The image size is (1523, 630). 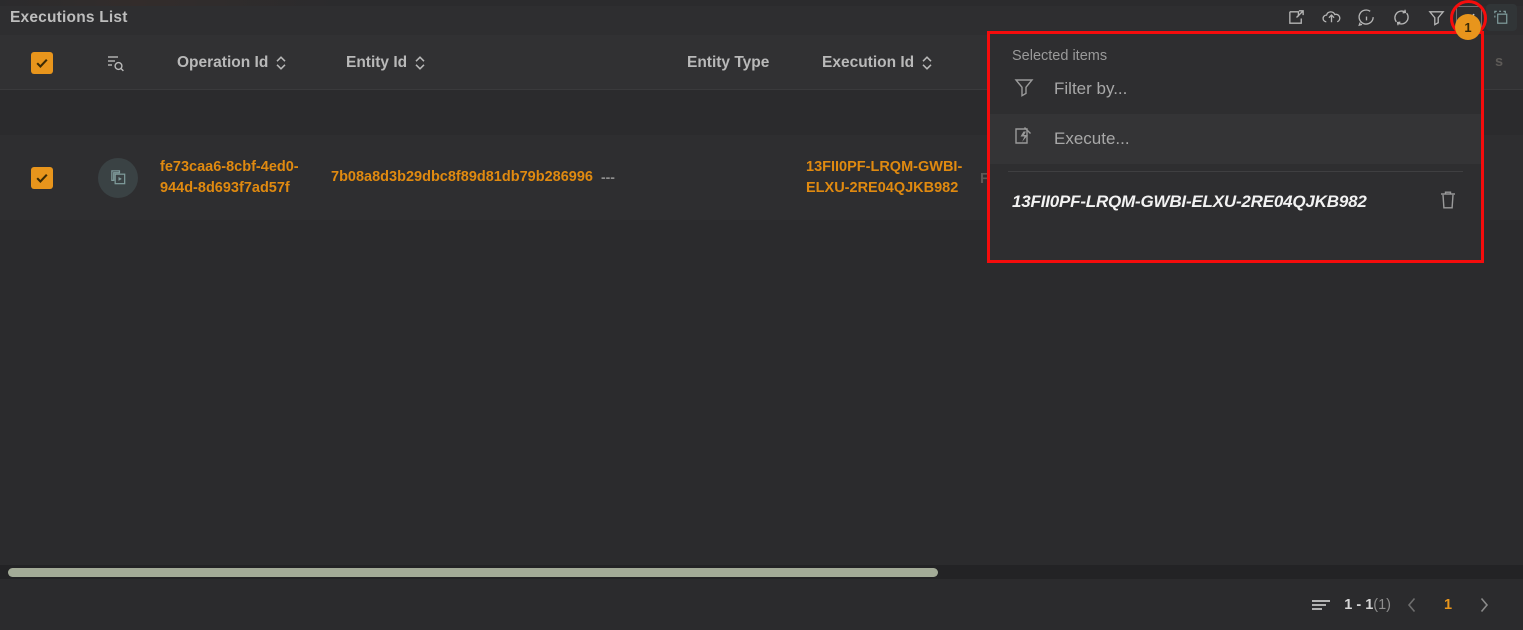 I want to click on column-header-entity-type: Entity Type, so click(x=728, y=62).